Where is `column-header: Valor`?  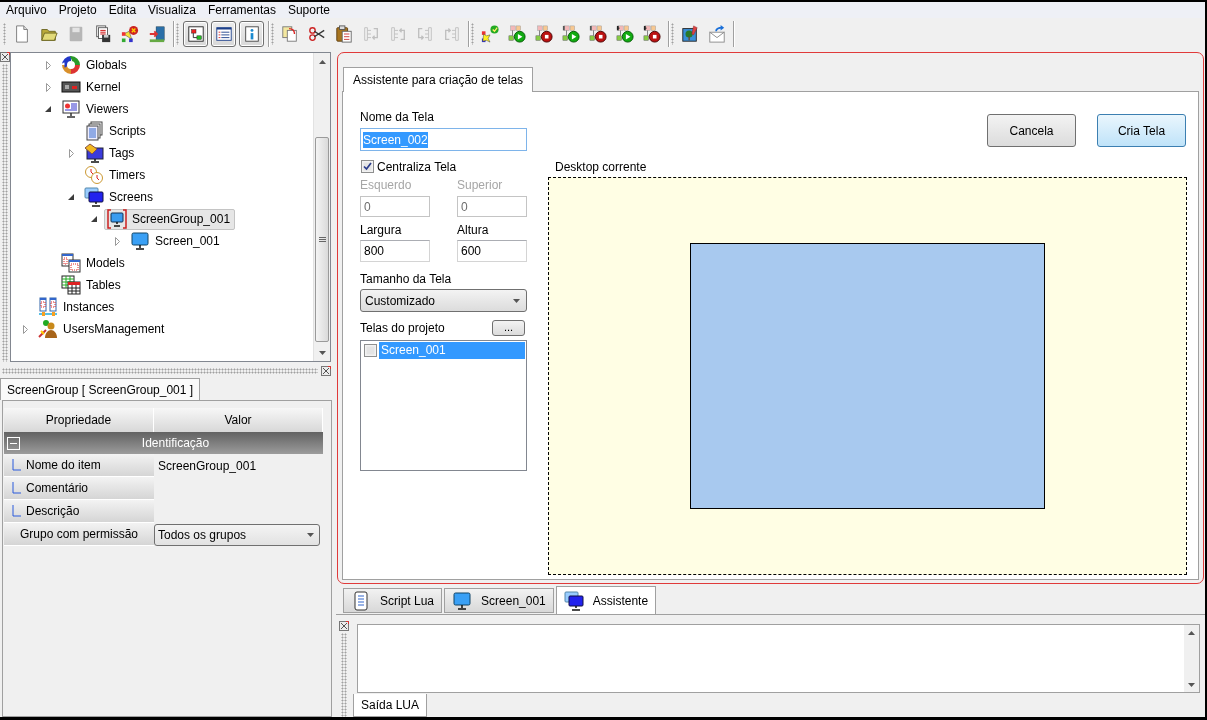 column-header: Valor is located at coordinates (238, 420).